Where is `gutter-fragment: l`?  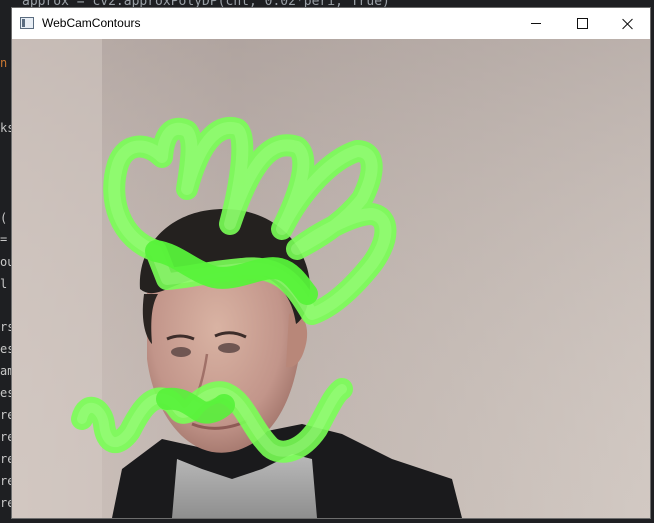 gutter-fragment: l is located at coordinates (4, 284).